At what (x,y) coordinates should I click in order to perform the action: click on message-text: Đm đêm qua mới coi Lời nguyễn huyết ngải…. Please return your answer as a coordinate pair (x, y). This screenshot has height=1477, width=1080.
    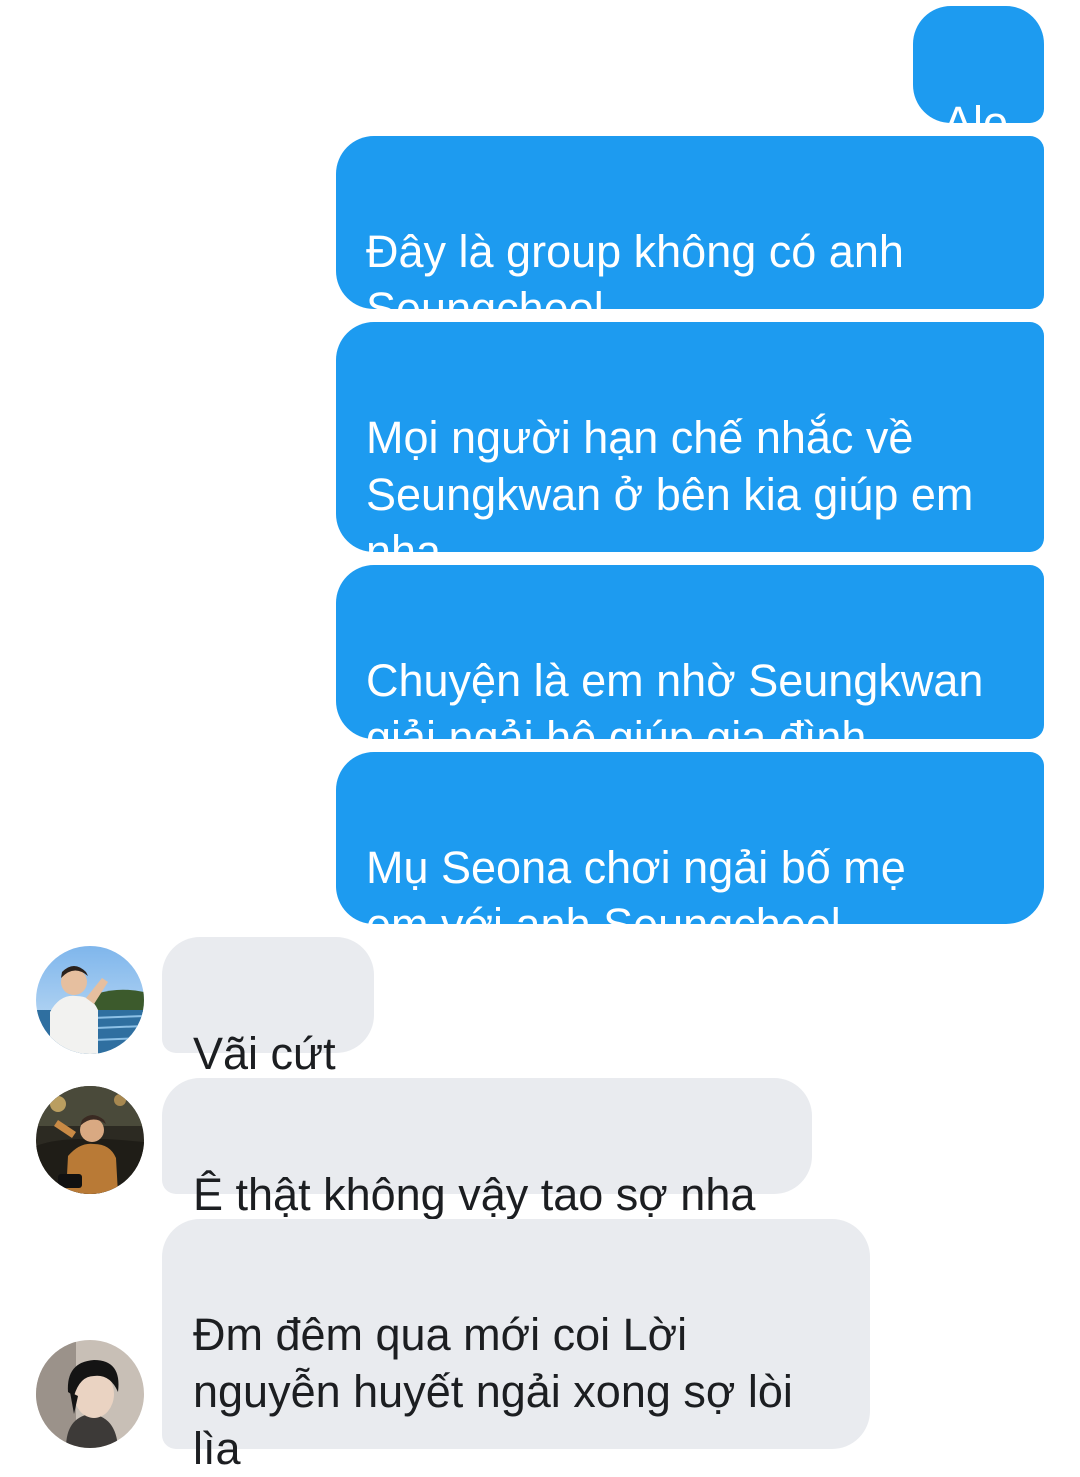
    Looking at the image, I should click on (493, 1391).